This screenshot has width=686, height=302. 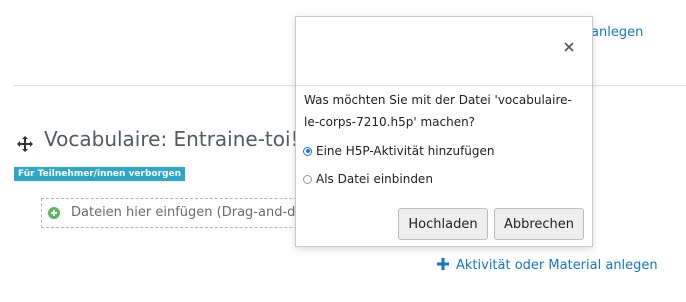 I want to click on close-icon, so click(x=569, y=47).